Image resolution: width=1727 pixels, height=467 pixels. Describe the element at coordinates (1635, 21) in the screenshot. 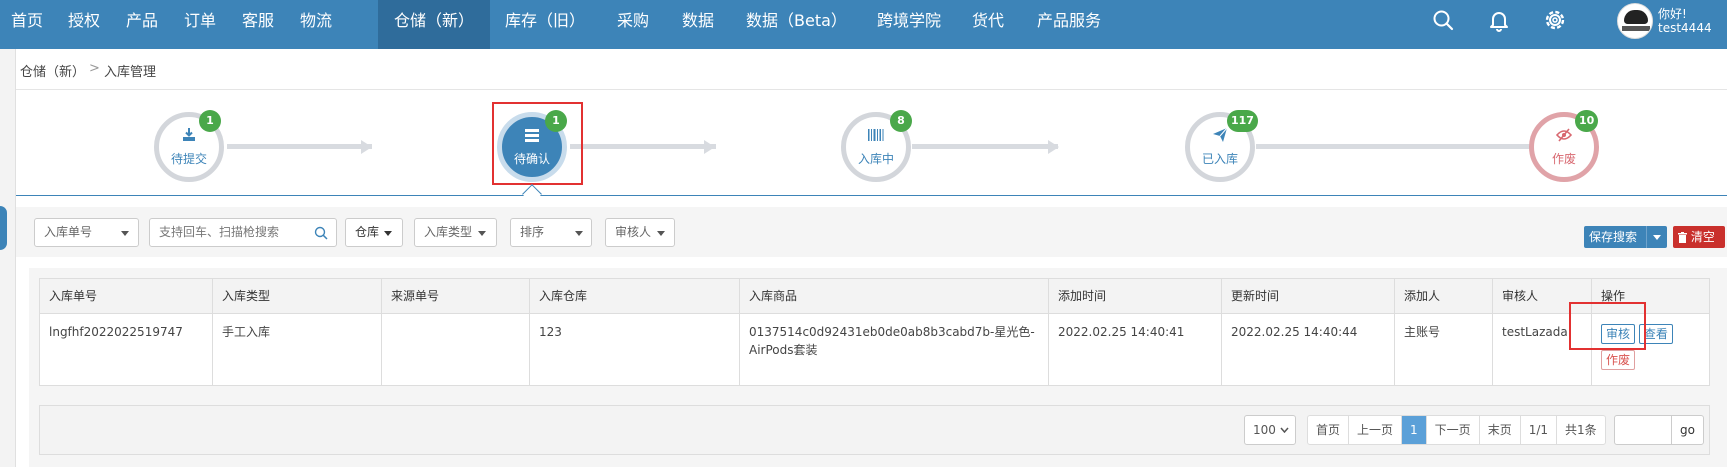

I see `avatar` at that location.